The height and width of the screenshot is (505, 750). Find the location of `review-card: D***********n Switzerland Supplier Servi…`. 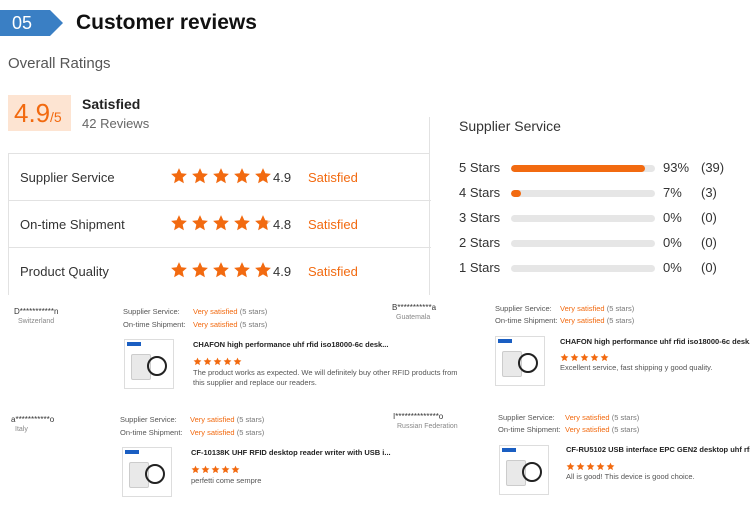

review-card: D***********n Switzerland Supplier Servi… is located at coordinates (236, 359).